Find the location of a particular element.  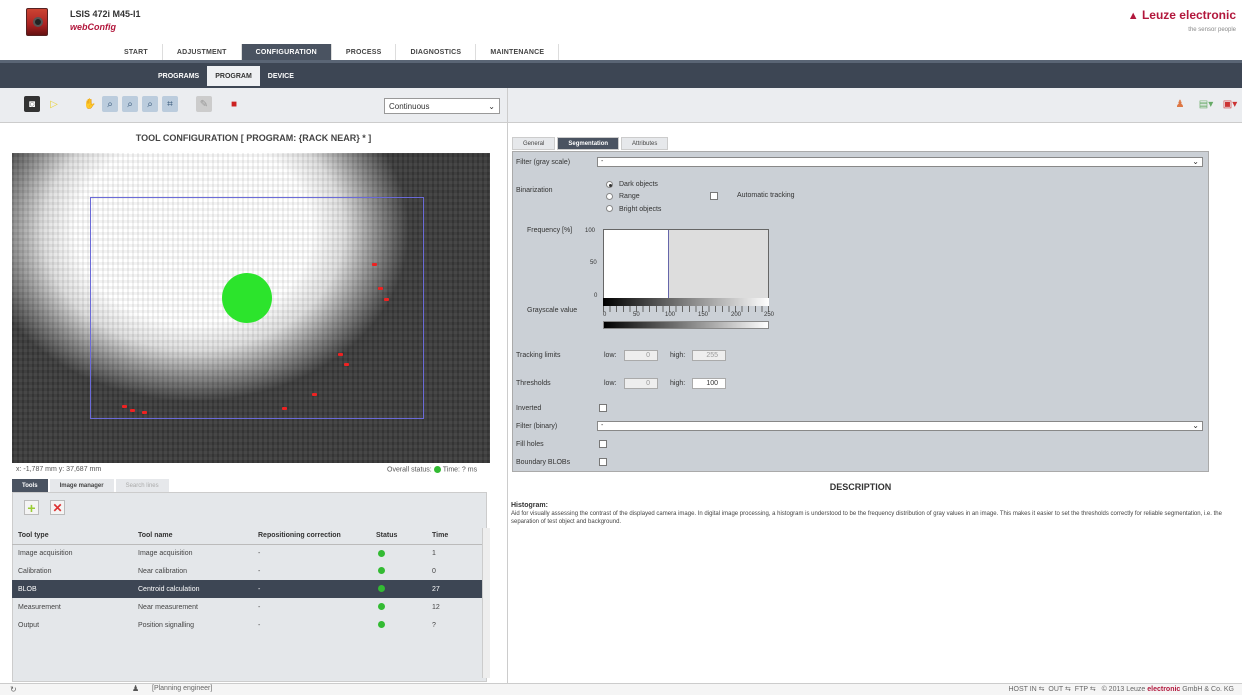

overall-status-label: Overall status: is located at coordinates (409, 470).